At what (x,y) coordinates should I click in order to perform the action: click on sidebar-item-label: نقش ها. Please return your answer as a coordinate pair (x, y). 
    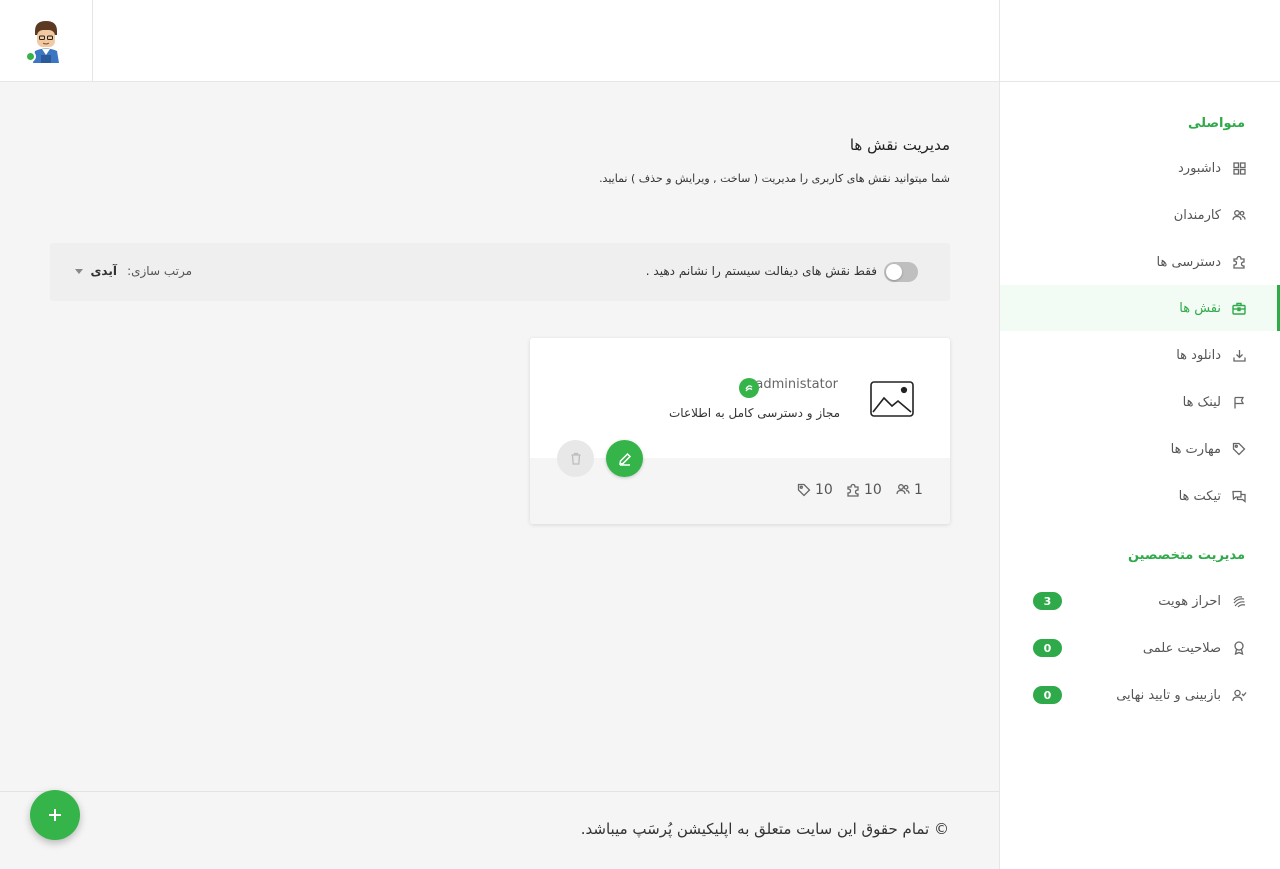
    Looking at the image, I should click on (1200, 308).